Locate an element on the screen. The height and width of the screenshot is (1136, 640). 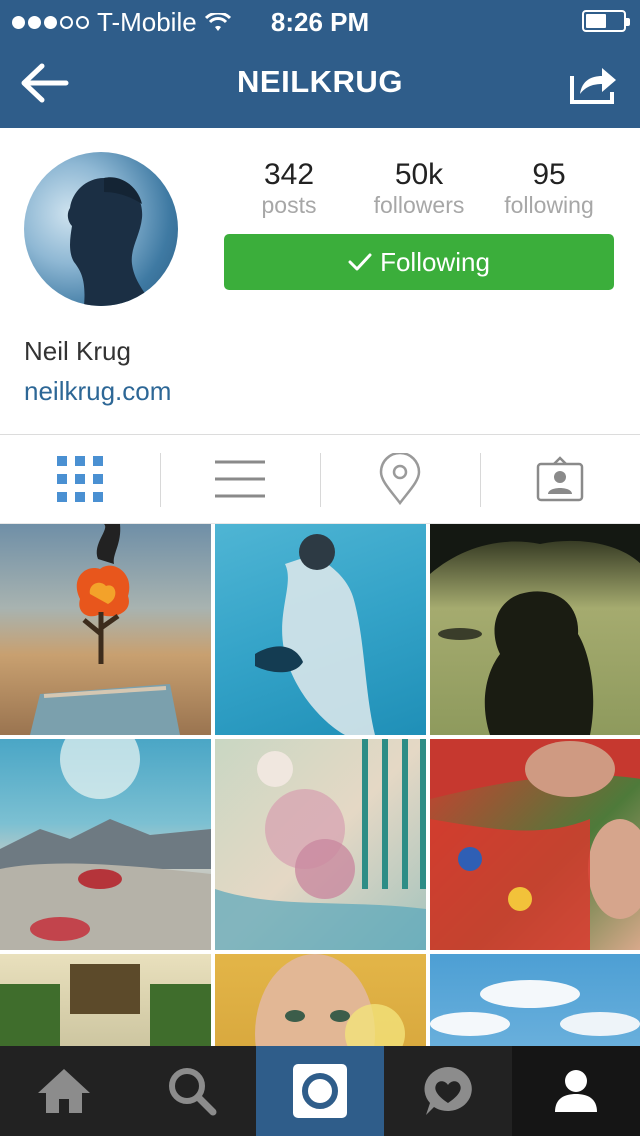
avatar-portrait-image is located at coordinates (110, 241).